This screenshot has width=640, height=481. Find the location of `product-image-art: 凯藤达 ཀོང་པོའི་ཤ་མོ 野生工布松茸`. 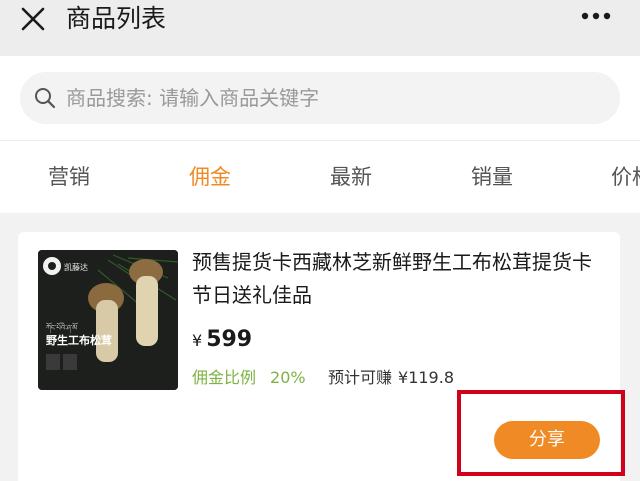

product-image-art: 凯藤达 ཀོང་པོའི་ཤ་མོ 野生工布松茸 is located at coordinates (108, 320).